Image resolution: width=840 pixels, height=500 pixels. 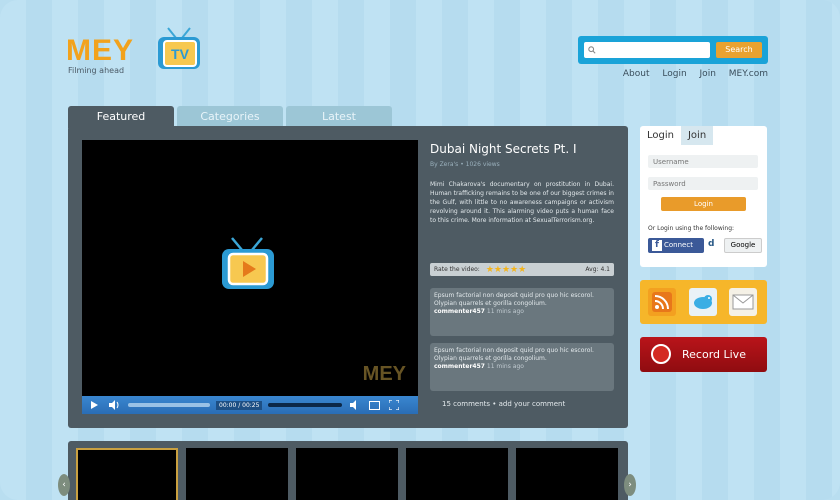 I want to click on tab-latest: Latest, so click(x=339, y=117).